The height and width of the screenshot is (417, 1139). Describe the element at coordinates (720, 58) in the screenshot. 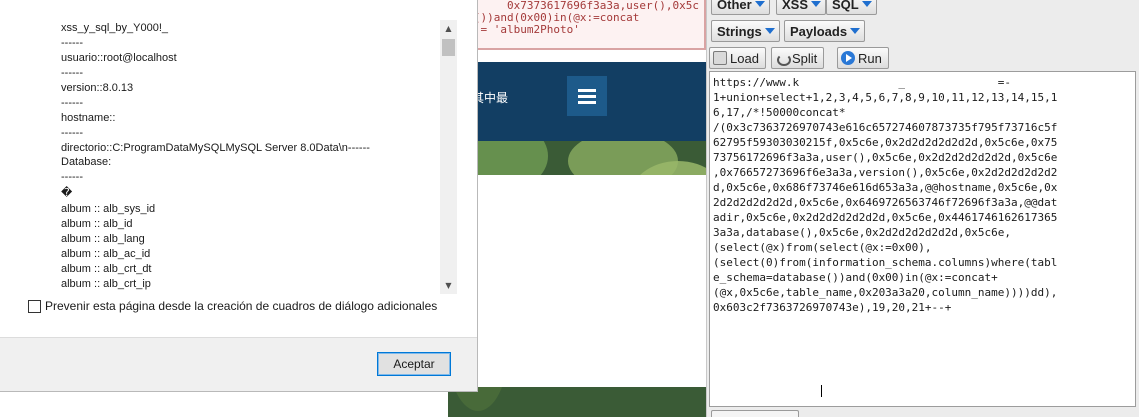

I see `load-icon` at that location.